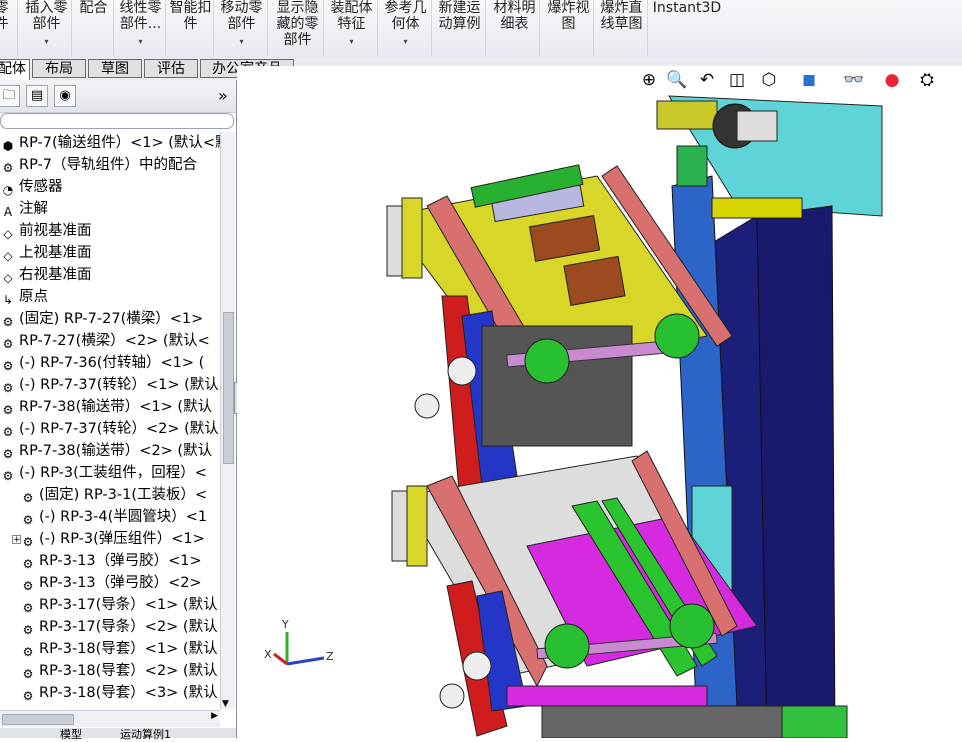  Describe the element at coordinates (65, 96) in the screenshot. I see `configuration-manager-tab: ◉` at that location.